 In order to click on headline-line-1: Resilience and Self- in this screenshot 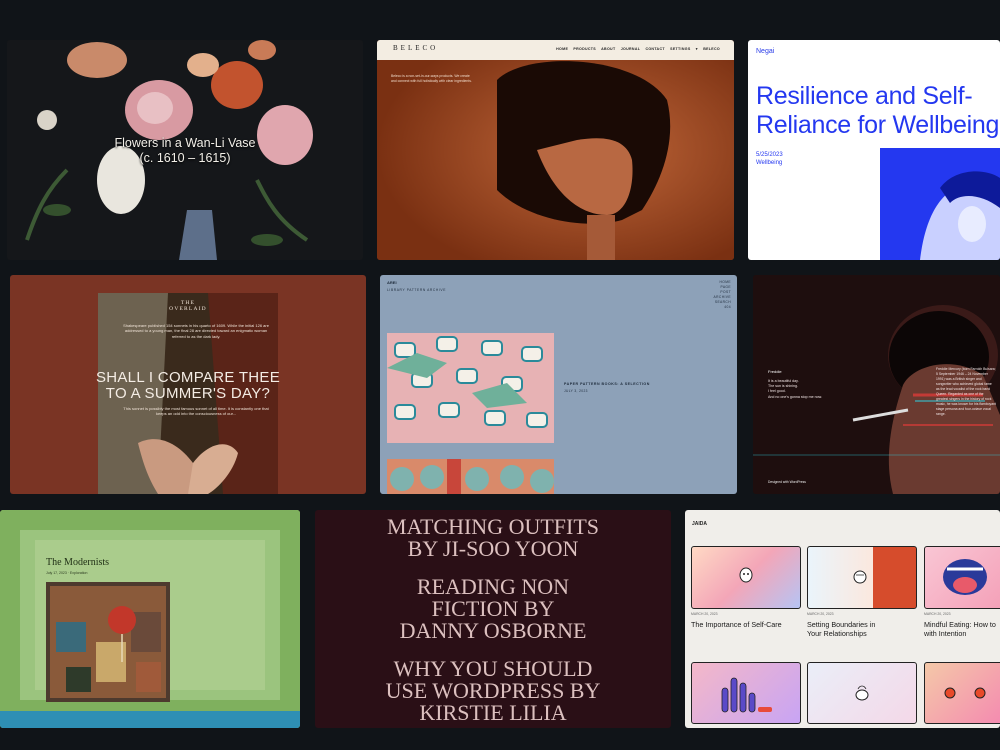, I will do `click(864, 96)`.